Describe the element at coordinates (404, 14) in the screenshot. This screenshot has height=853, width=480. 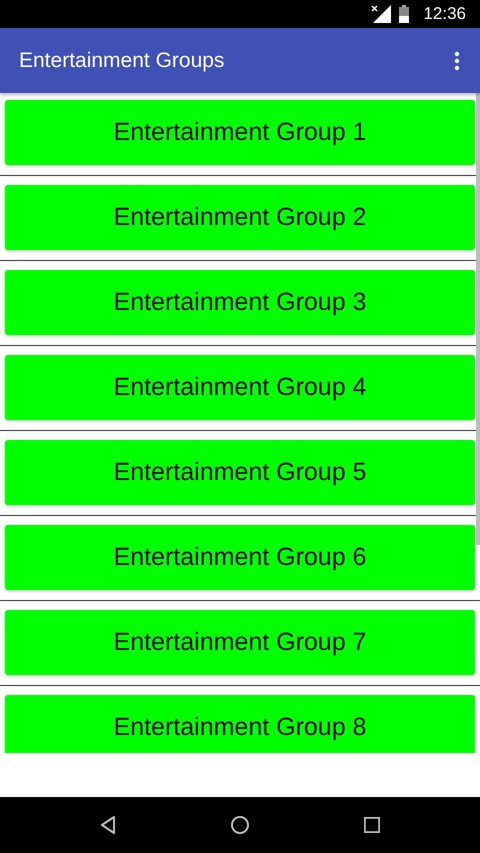
I see `battery-icon` at that location.